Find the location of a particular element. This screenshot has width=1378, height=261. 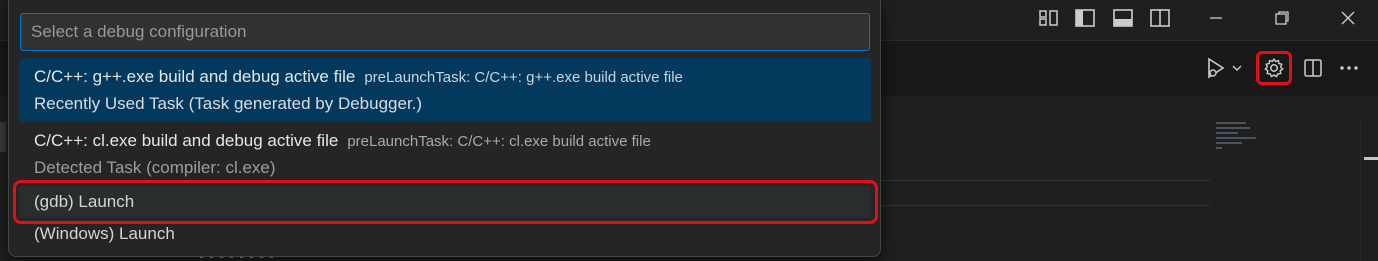

minimize-icon is located at coordinates (1216, 18).